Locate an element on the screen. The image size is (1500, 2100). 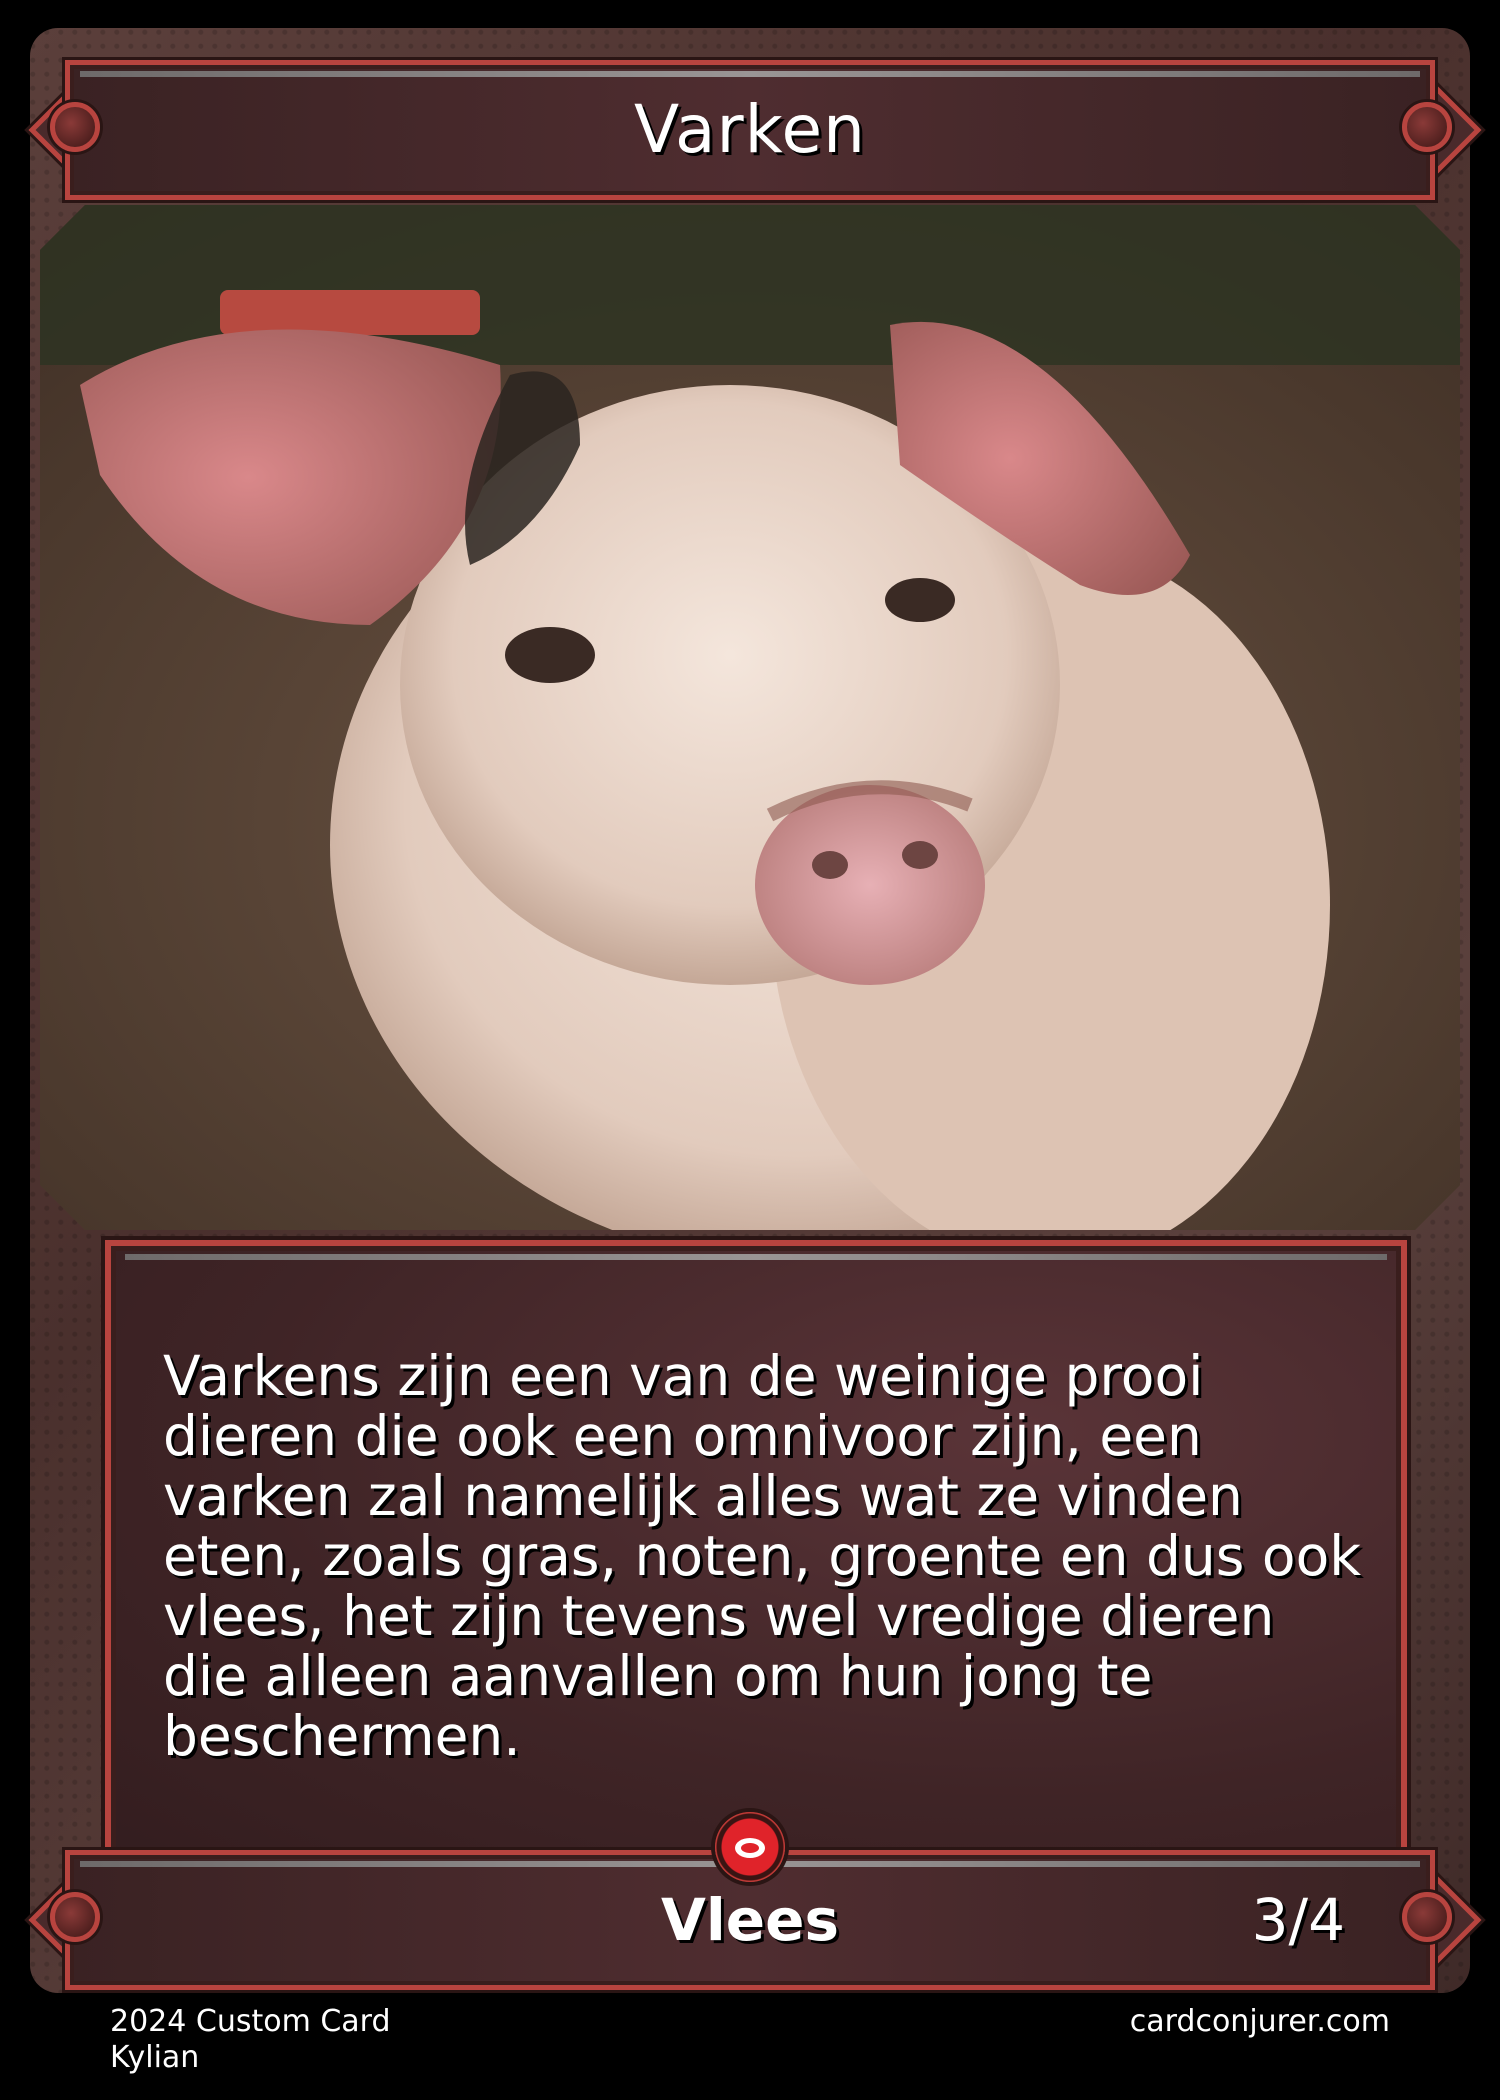
credit-artist: Kylian is located at coordinates (155, 2057).